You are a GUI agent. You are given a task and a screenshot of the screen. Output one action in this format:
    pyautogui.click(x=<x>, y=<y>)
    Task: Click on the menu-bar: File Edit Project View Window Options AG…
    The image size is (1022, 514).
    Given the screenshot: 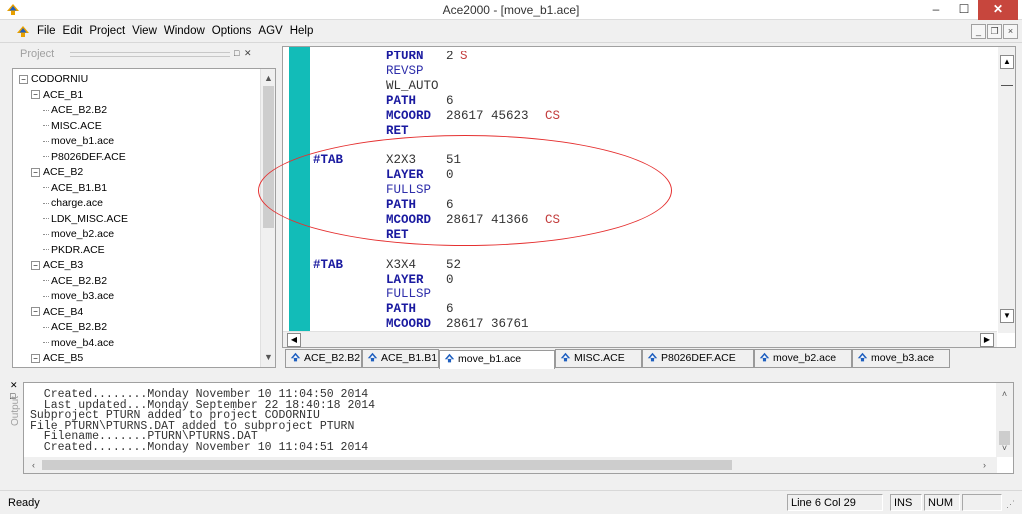 What is the action you would take?
    pyautogui.click(x=511, y=32)
    